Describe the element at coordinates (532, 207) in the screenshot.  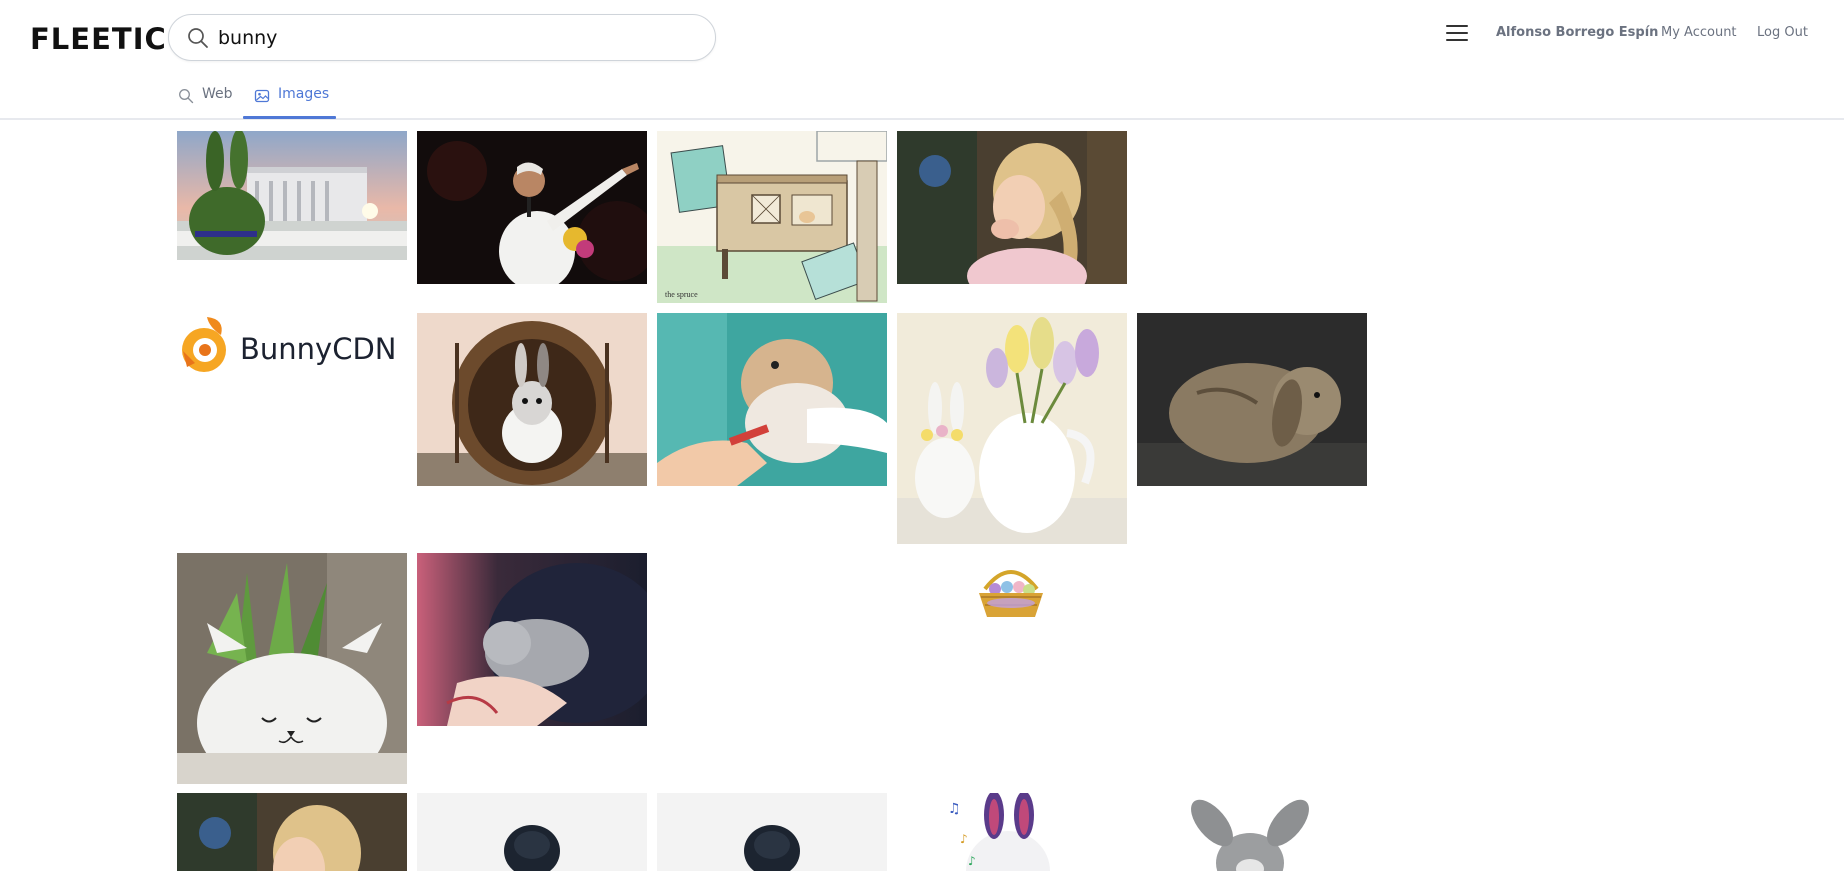
I see `image-result-singer-on-stage` at that location.